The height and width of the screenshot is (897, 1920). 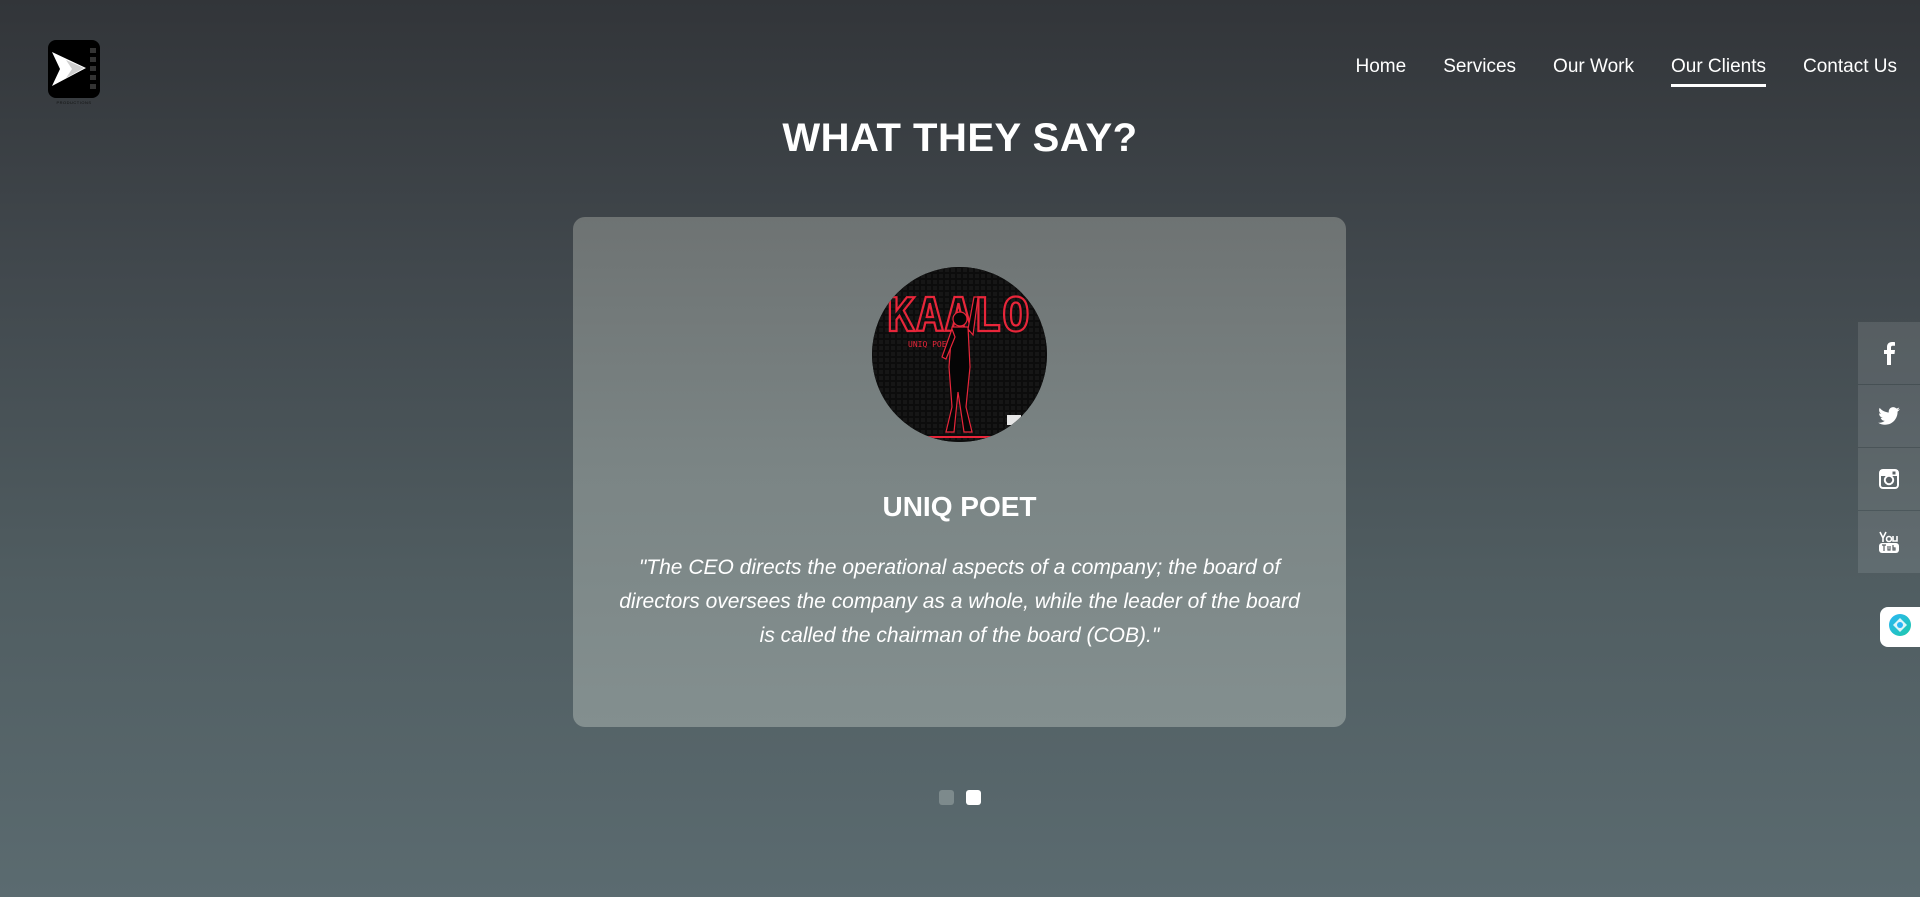 I want to click on twitter-icon, so click(x=1889, y=416).